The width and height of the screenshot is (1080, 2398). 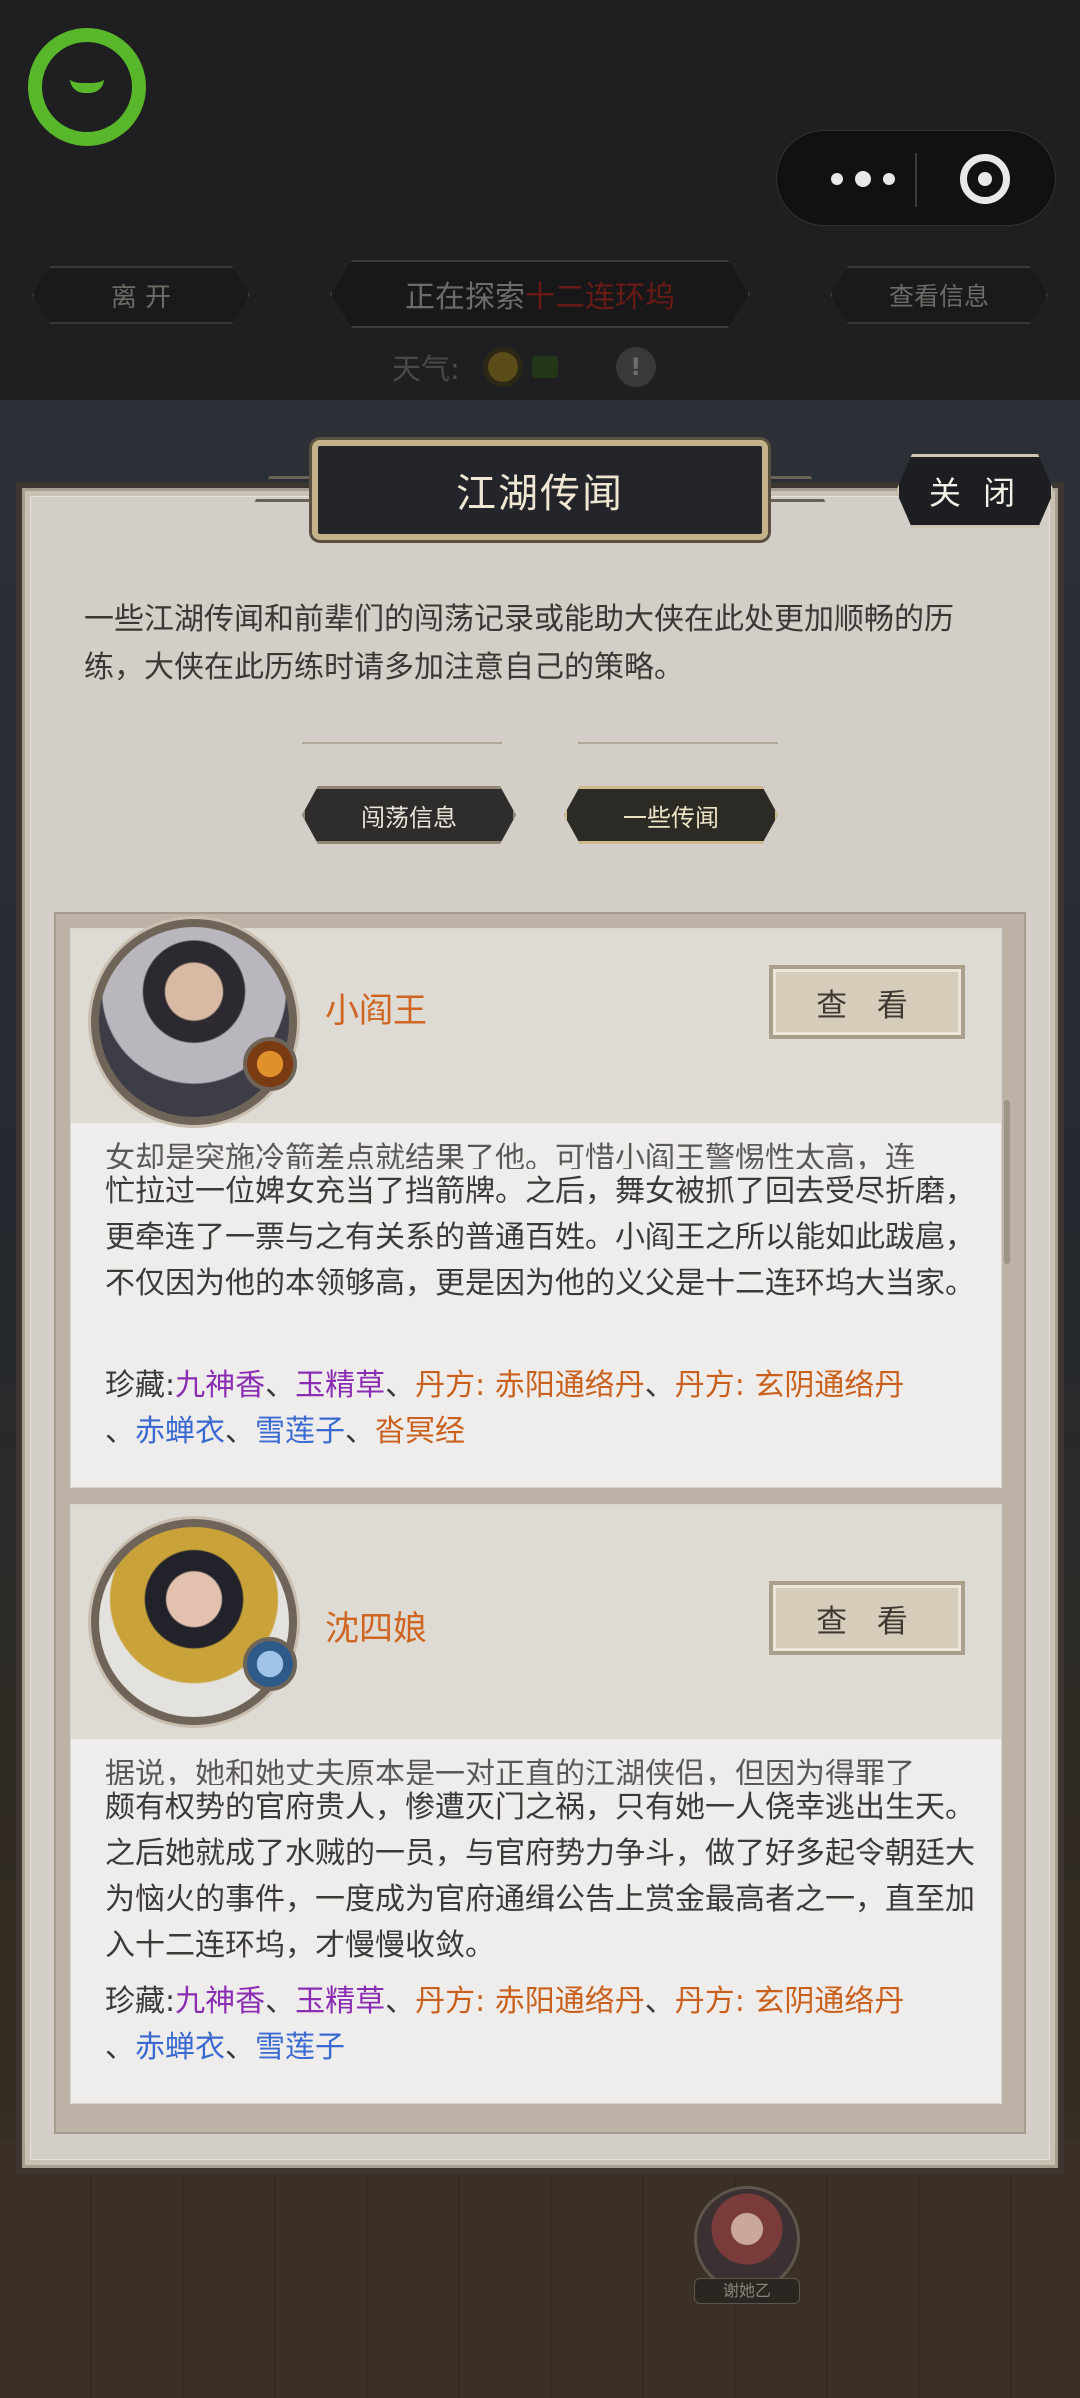 What do you see at coordinates (985, 179) in the screenshot?
I see `close-mini-program-icon` at bounding box center [985, 179].